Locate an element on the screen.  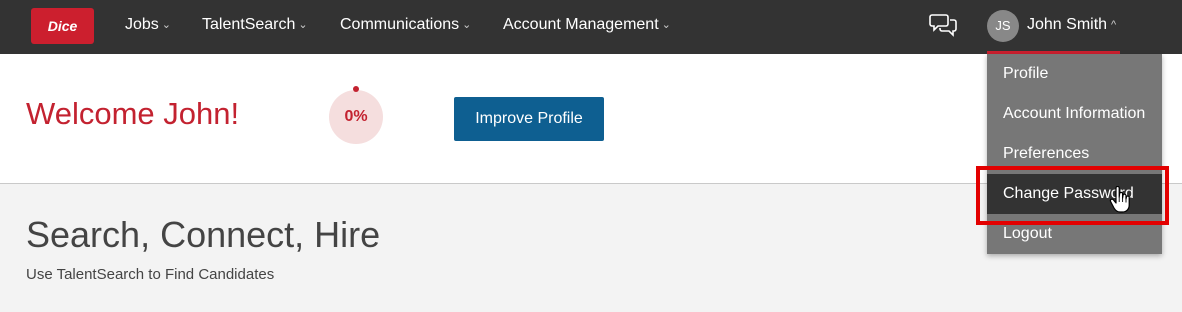
nav-account-management: Account Management ⌄ is located at coordinates (587, 27).